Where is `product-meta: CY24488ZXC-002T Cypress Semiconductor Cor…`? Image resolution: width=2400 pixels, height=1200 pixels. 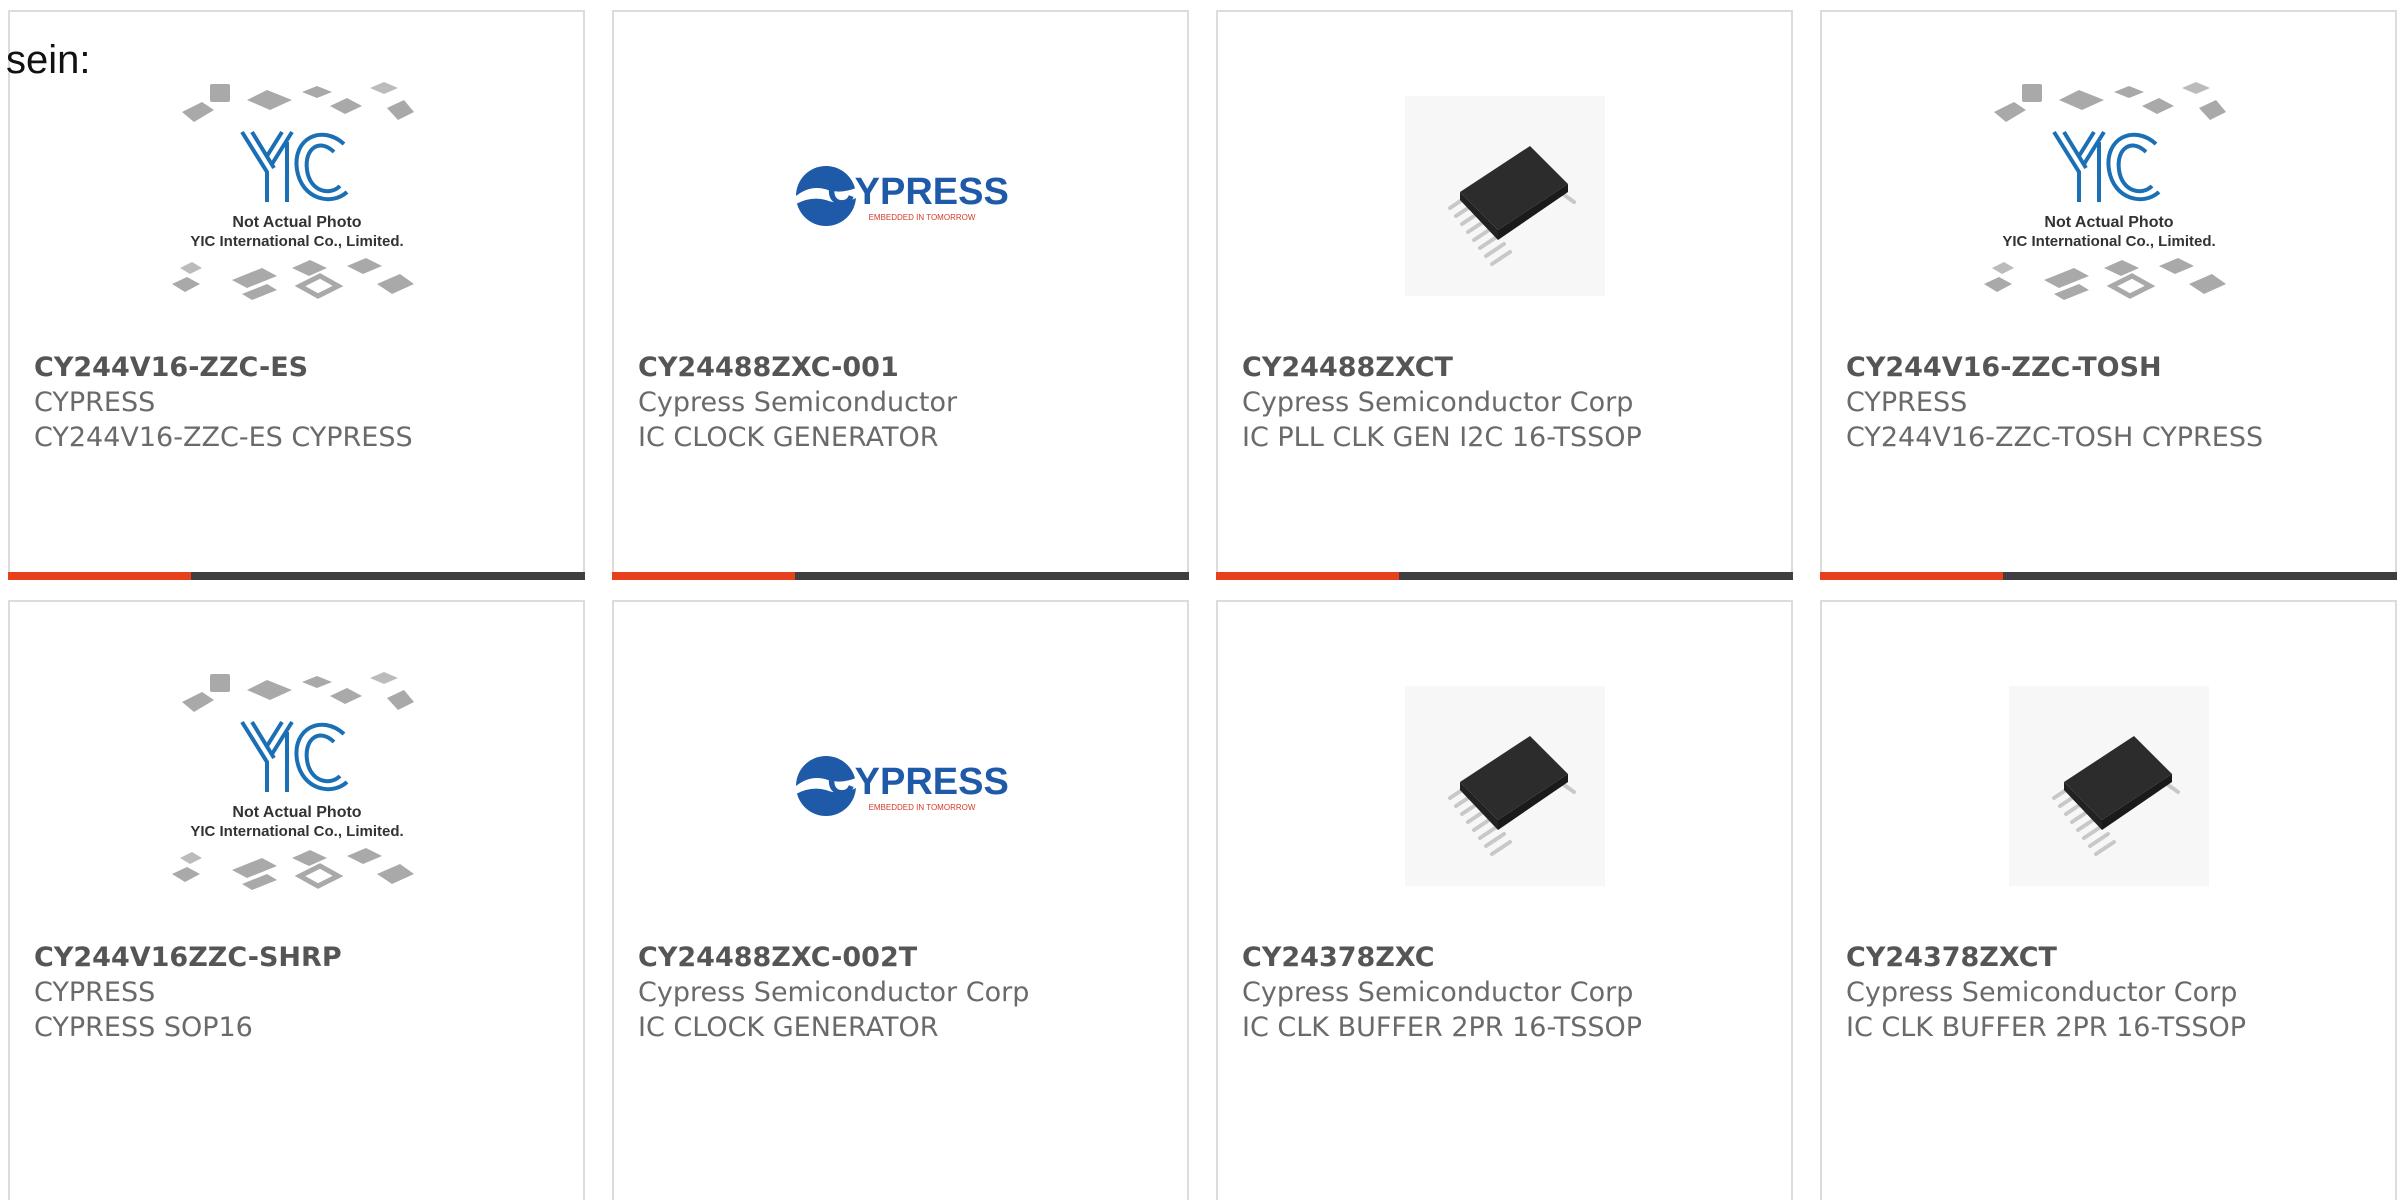
product-meta: CY24488ZXC-002T Cypress Semiconductor Cor… is located at coordinates (833, 994).